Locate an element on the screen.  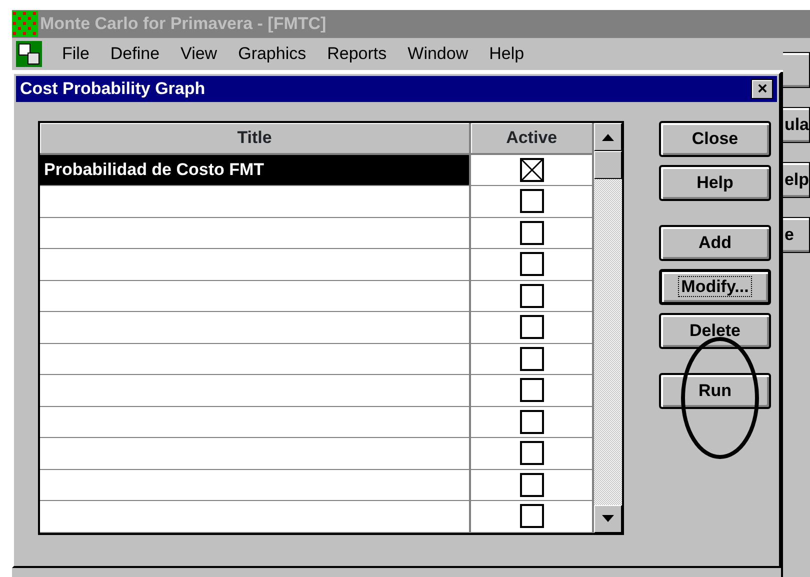
background-button: elp is located at coordinates (796, 180).